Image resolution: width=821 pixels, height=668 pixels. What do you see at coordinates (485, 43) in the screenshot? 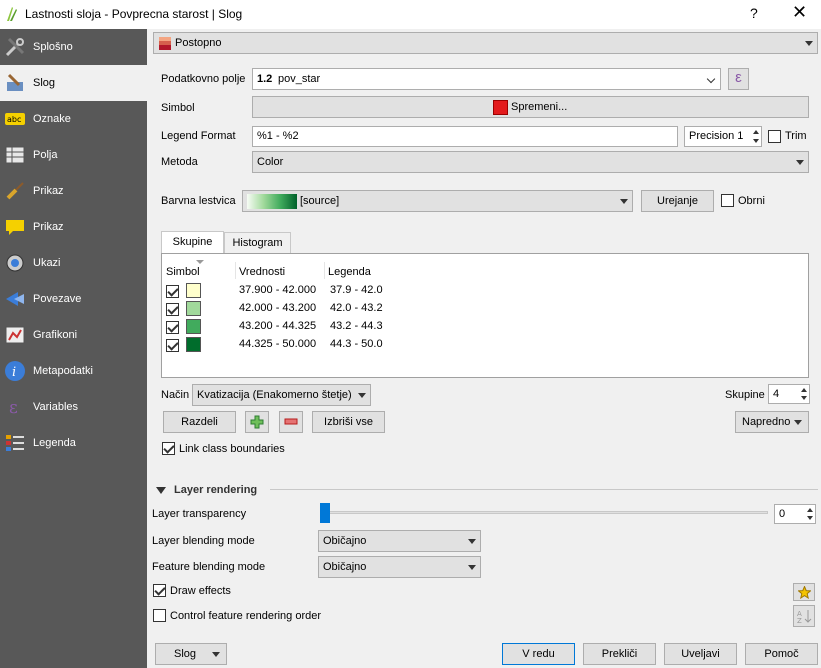
I see `renderer-select: Postopno` at bounding box center [485, 43].